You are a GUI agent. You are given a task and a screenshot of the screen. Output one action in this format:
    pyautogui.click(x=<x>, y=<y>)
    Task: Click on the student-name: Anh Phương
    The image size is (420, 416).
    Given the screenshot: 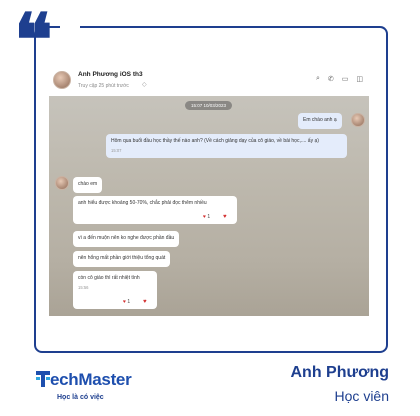 What is the action you would take?
    pyautogui.click(x=340, y=372)
    